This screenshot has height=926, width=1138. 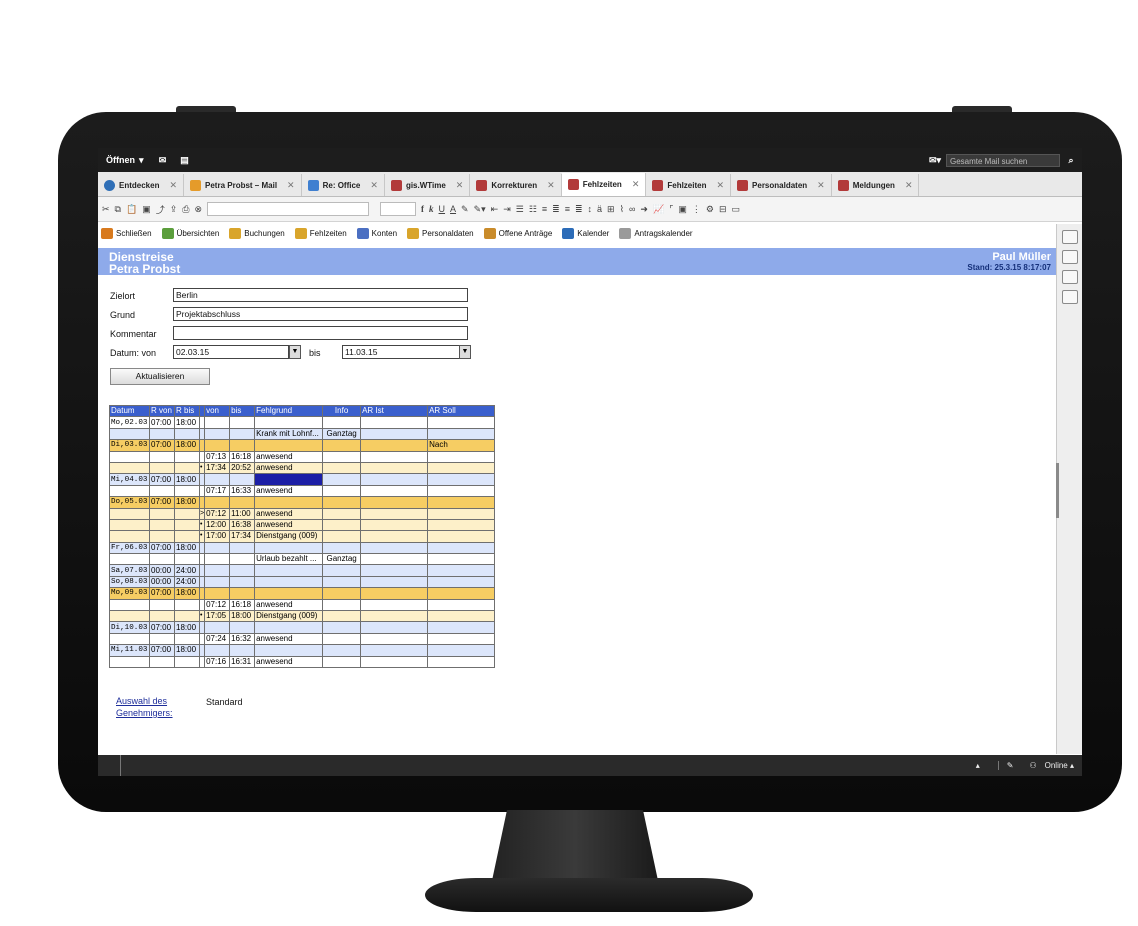 What do you see at coordinates (320, 233) in the screenshot?
I see `action-3: Fehlzeiten` at bounding box center [320, 233].